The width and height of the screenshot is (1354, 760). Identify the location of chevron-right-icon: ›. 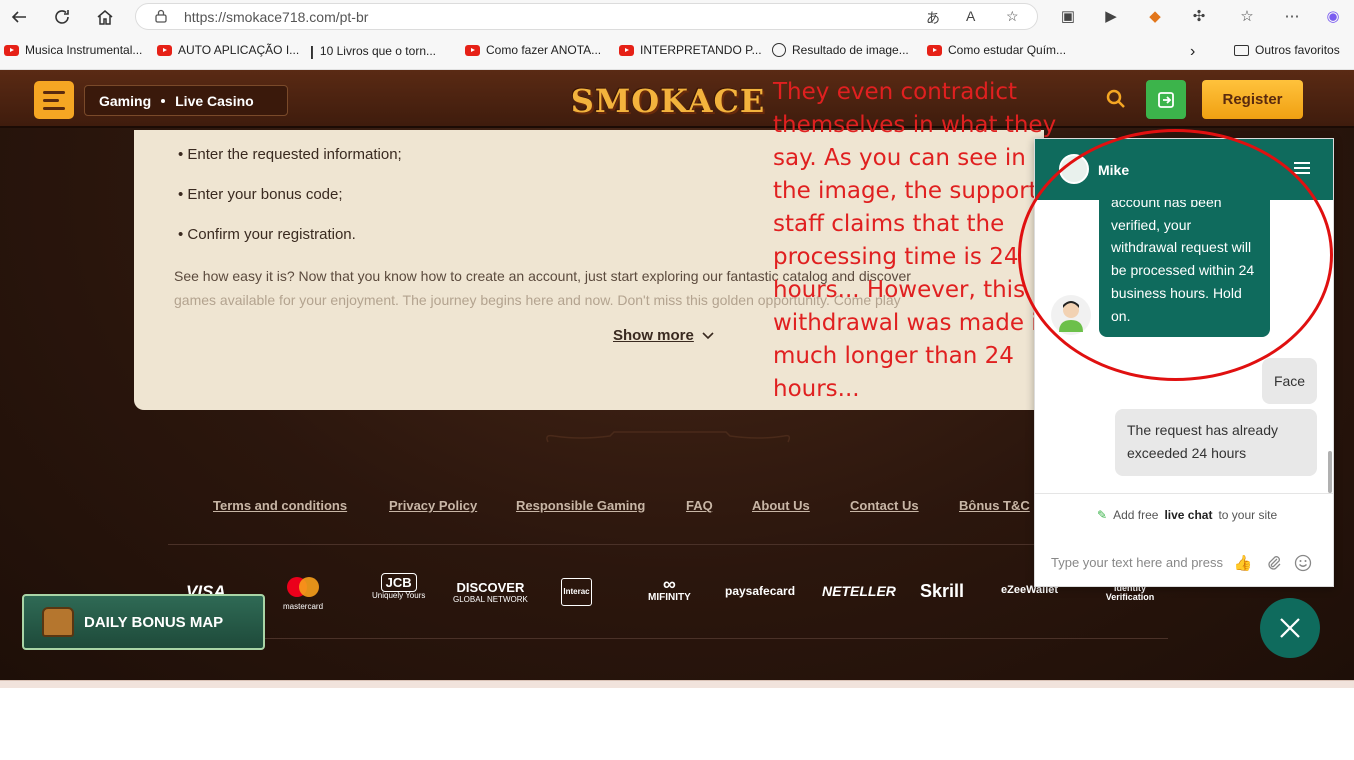
(1192, 52).